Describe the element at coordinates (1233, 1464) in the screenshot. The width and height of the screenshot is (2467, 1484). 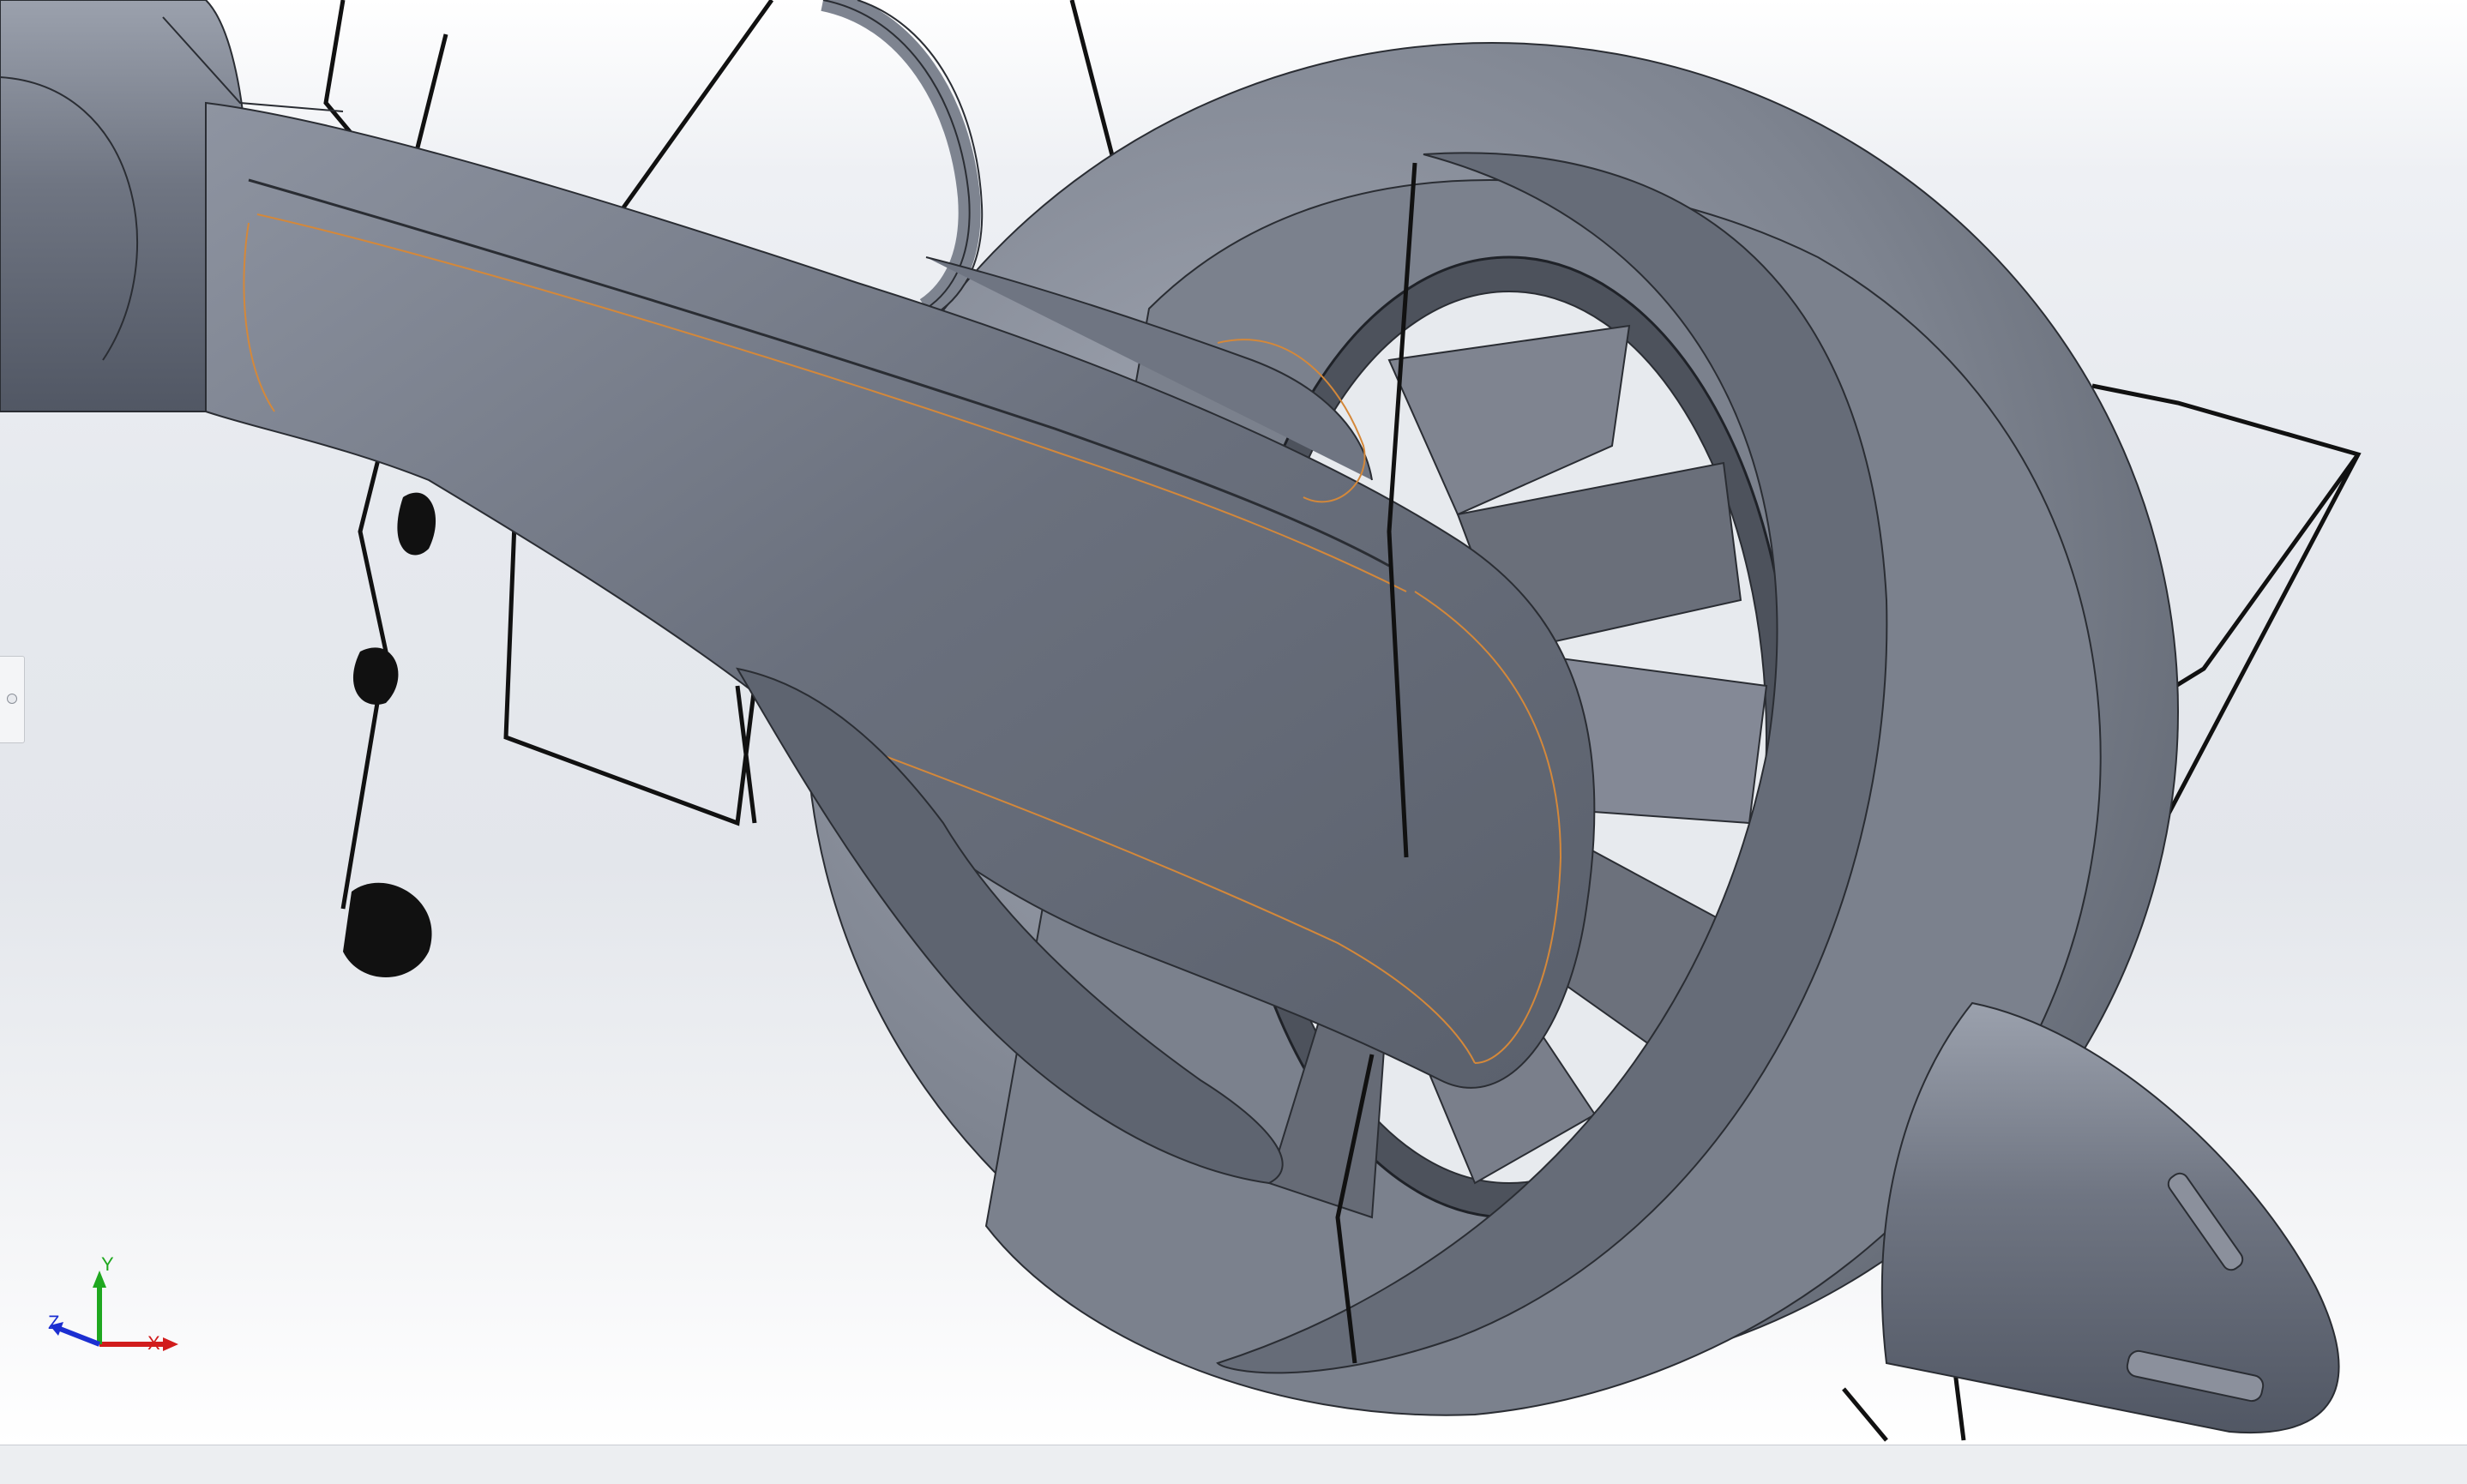
I see `status-bar` at that location.